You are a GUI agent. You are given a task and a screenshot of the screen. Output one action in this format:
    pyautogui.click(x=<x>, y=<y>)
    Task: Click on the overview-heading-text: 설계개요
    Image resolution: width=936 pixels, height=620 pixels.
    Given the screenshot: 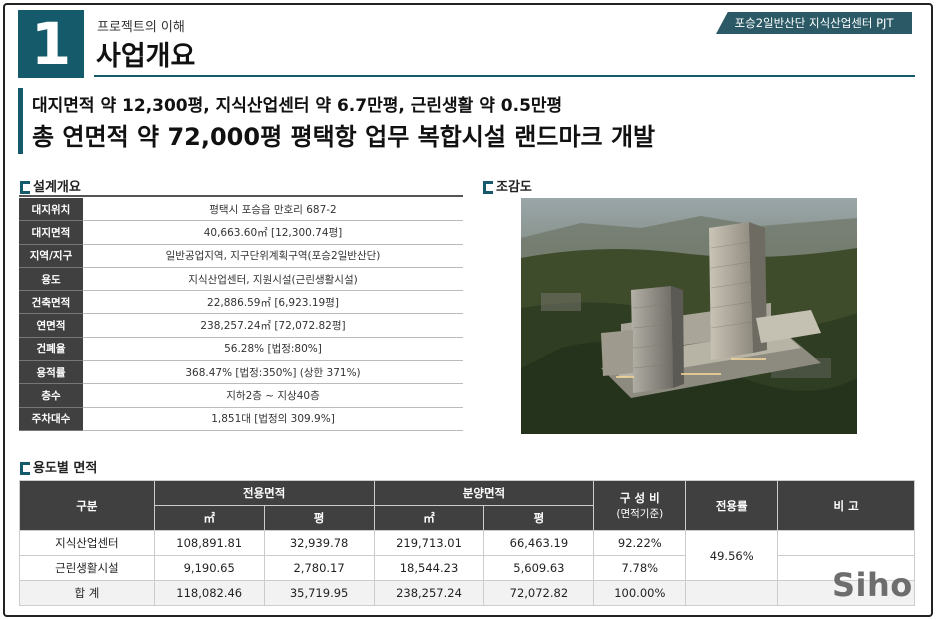 What is the action you would take?
    pyautogui.click(x=57, y=187)
    